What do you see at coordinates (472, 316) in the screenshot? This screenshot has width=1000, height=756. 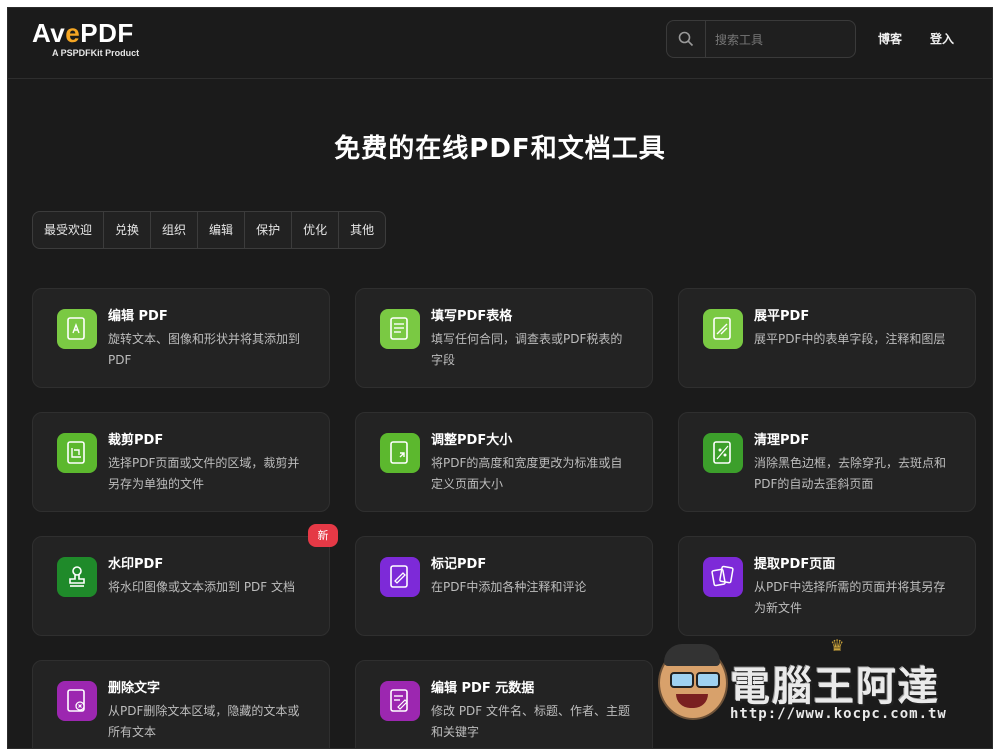 I see `tool-title: 填写PDF表格` at bounding box center [472, 316].